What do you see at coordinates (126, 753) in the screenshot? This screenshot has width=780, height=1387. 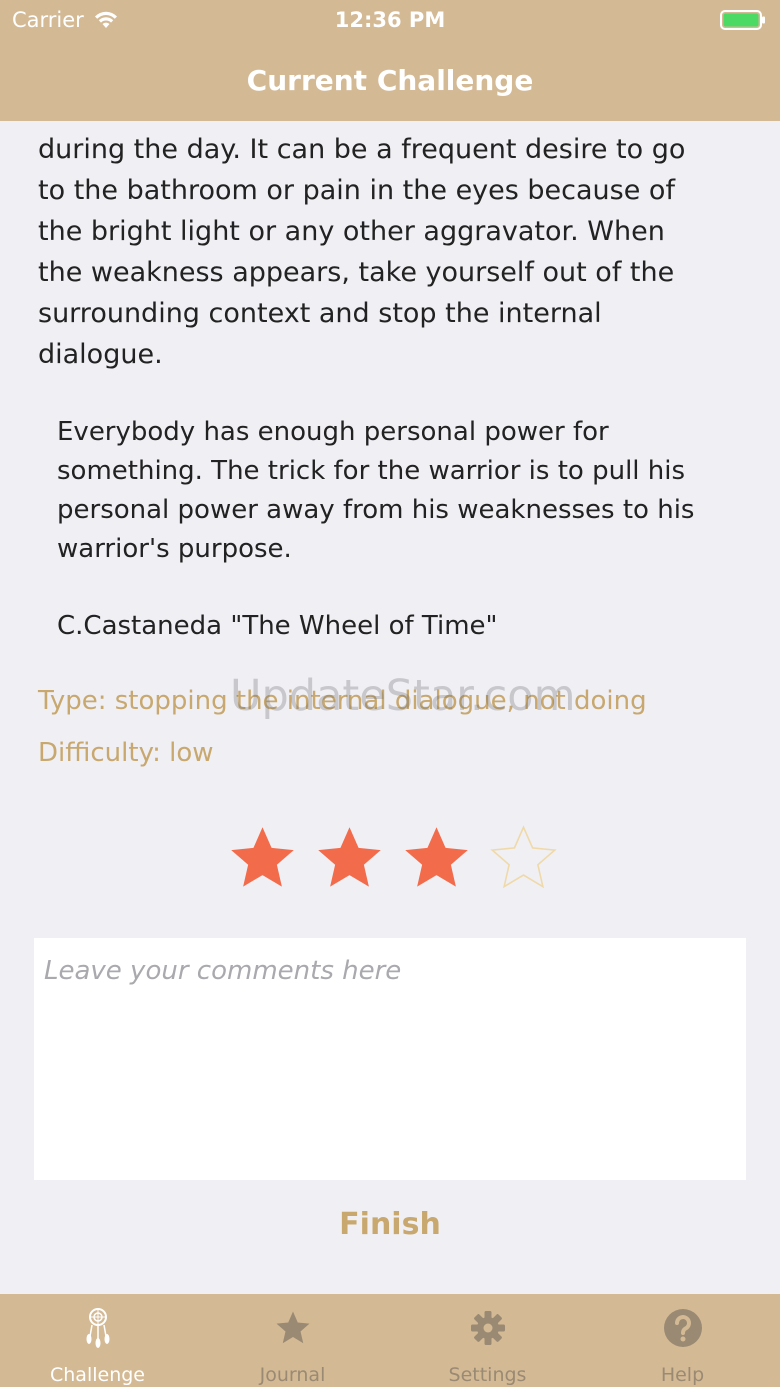 I see `challenge-difficulty: Difficulty: low` at bounding box center [126, 753].